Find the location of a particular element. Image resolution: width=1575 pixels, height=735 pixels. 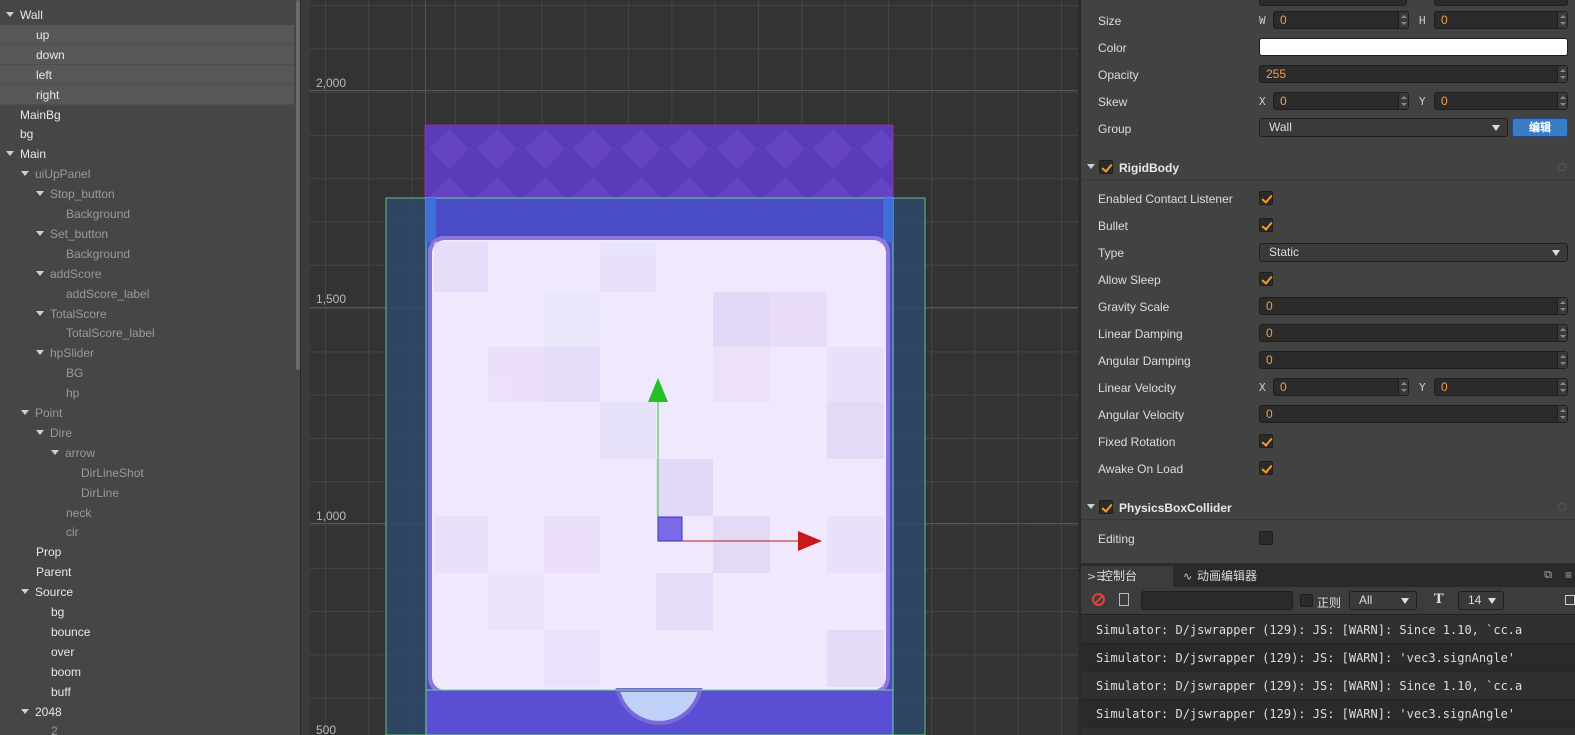

size-width-spinner is located at coordinates (1403, 20).